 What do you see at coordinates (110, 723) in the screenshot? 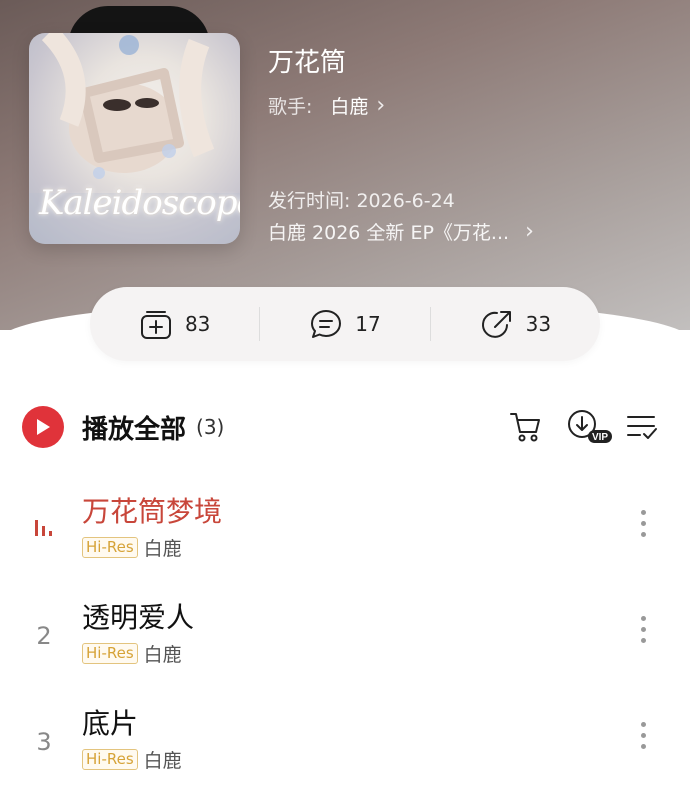
I see `song-title: 底片` at bounding box center [110, 723].